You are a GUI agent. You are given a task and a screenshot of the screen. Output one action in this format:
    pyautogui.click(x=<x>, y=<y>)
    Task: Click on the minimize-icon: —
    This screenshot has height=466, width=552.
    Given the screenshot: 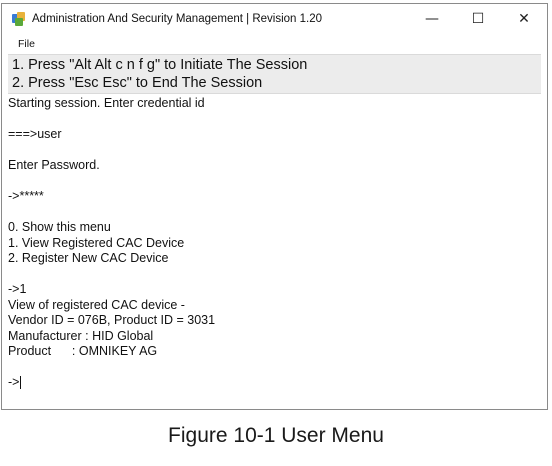 What is the action you would take?
    pyautogui.click(x=432, y=19)
    